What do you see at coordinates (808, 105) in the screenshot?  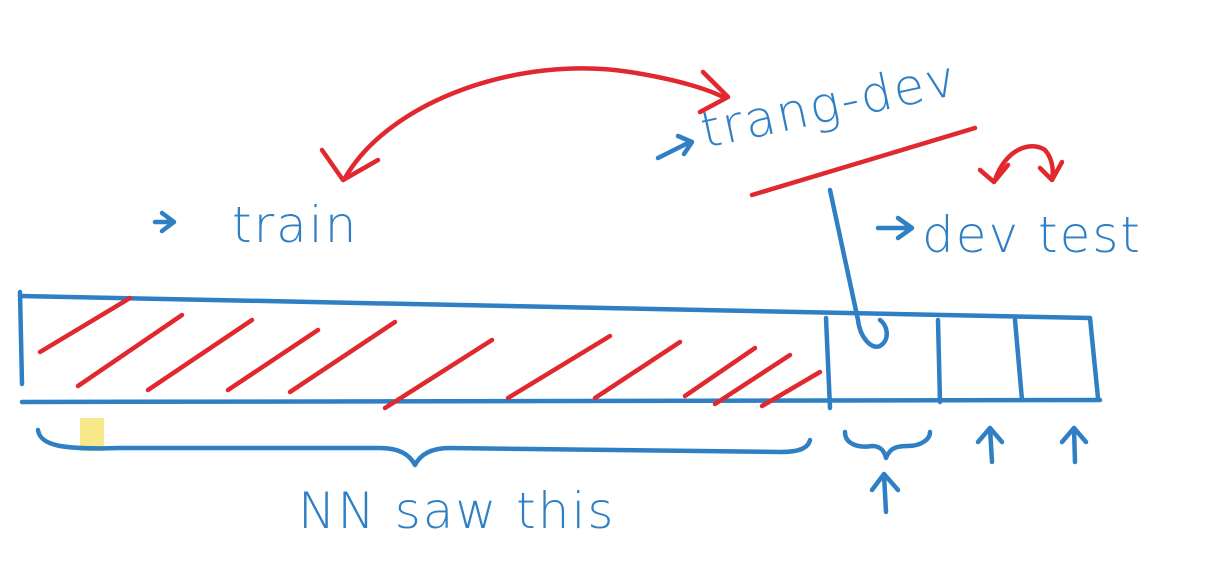 I see `train-dev-label-group: trang-dev` at bounding box center [808, 105].